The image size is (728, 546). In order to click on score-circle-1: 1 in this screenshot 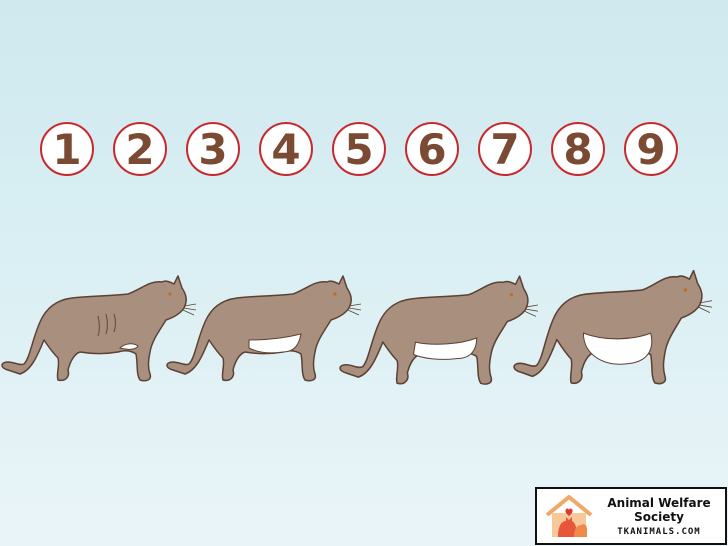, I will do `click(67, 149)`.